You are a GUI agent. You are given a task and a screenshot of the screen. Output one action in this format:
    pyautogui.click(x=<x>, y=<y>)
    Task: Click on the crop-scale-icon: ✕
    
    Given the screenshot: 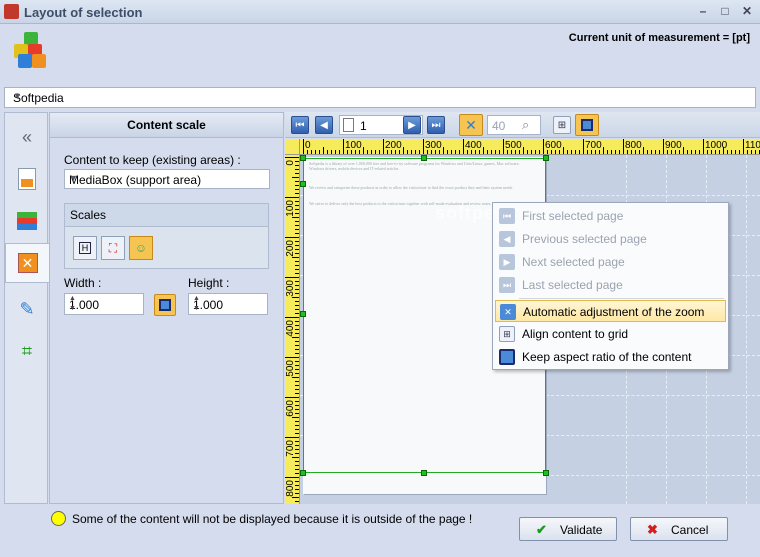 What is the action you would take?
    pyautogui.click(x=27, y=263)
    